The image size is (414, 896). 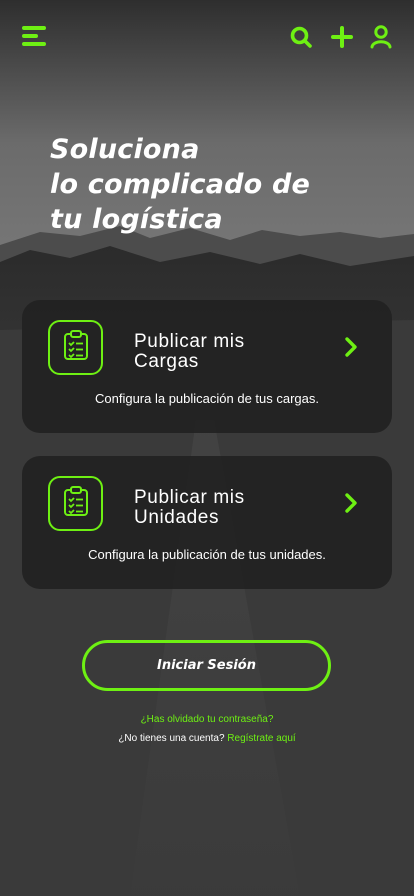 I want to click on hero-line: tu logística, so click(x=136, y=219).